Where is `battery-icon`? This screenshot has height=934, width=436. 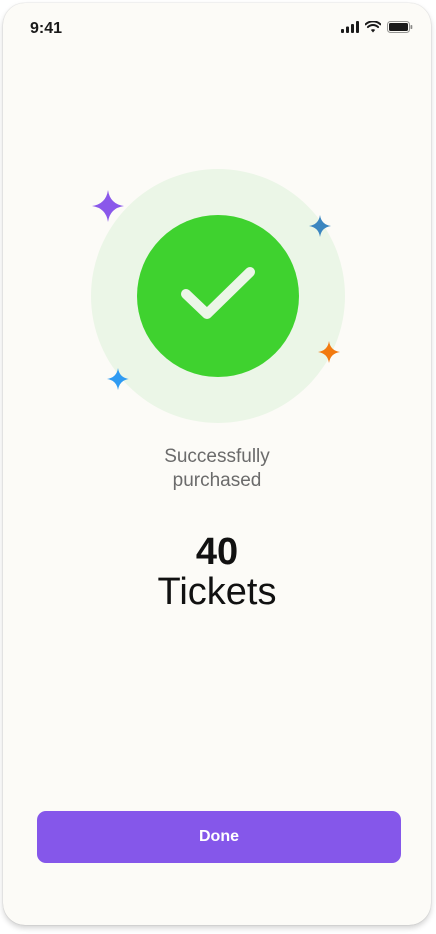
battery-icon is located at coordinates (400, 29).